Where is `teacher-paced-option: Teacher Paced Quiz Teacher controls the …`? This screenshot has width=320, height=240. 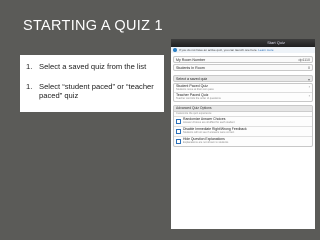
teacher-paced-option: Teacher Paced Quiz Teacher controls the … is located at coordinates (243, 97).